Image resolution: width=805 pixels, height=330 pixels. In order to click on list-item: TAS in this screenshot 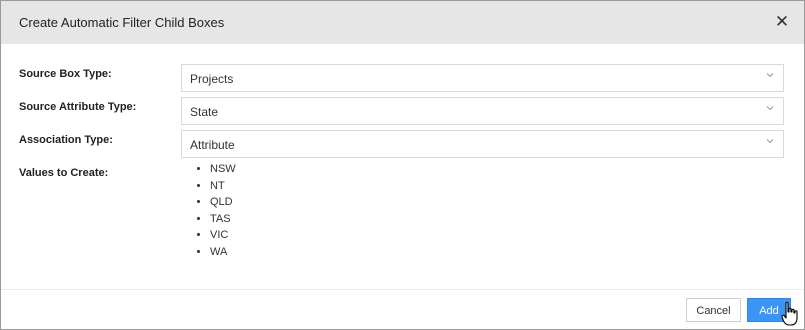, I will do `click(223, 219)`.